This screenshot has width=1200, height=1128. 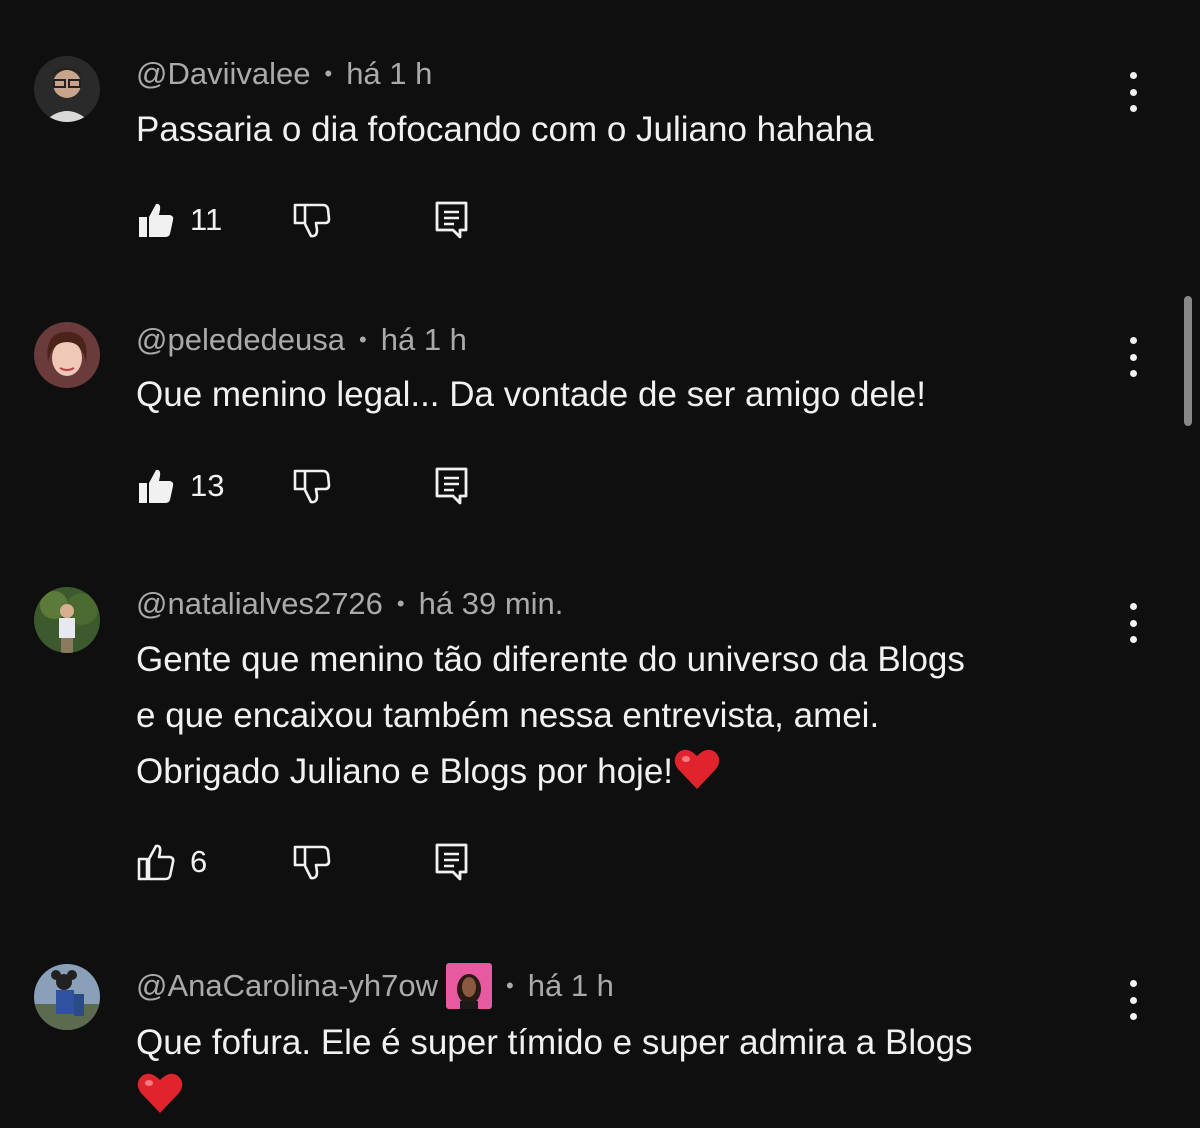 What do you see at coordinates (206, 219) in the screenshot?
I see `like-count: 11` at bounding box center [206, 219].